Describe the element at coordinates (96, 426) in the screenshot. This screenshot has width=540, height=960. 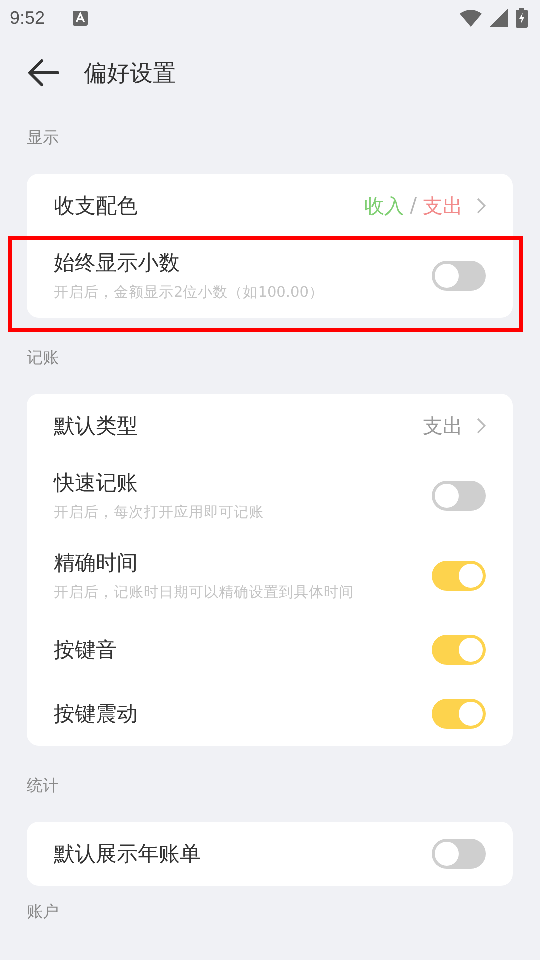
I see `setting-label: 默认类型` at that location.